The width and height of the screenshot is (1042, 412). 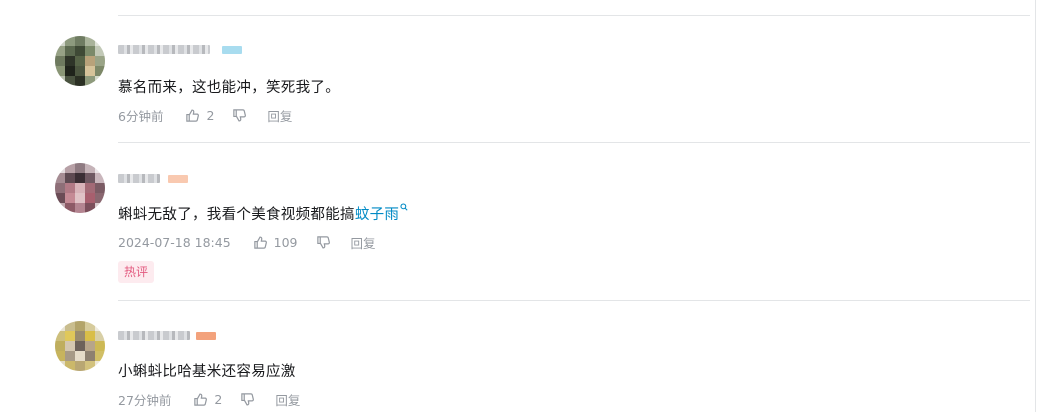 What do you see at coordinates (1035, 206) in the screenshot?
I see `scroll-edge-divider` at bounding box center [1035, 206].